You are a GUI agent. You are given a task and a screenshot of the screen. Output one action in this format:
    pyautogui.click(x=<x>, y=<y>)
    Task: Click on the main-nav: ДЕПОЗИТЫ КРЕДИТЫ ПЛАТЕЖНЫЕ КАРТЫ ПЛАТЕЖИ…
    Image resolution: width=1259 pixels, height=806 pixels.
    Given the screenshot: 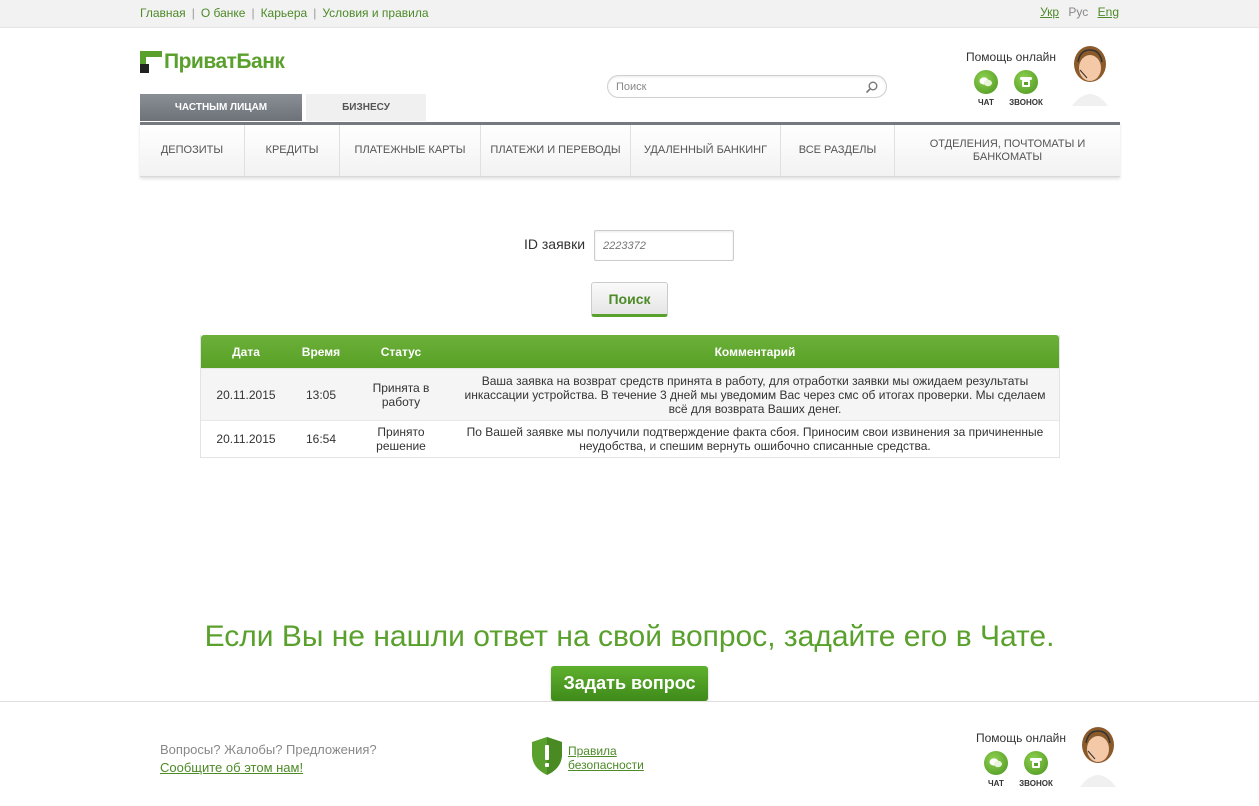 What is the action you would take?
    pyautogui.click(x=630, y=149)
    